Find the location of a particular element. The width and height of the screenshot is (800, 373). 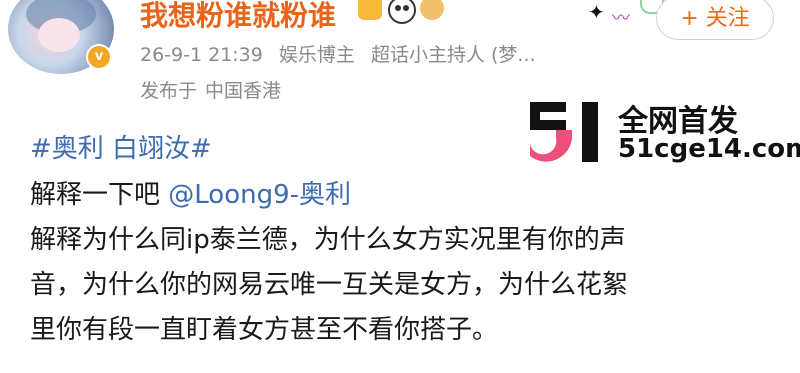

post-text-line: 音，为什么你的网易云唯一互关是女方，为什么花絮 is located at coordinates (329, 285).